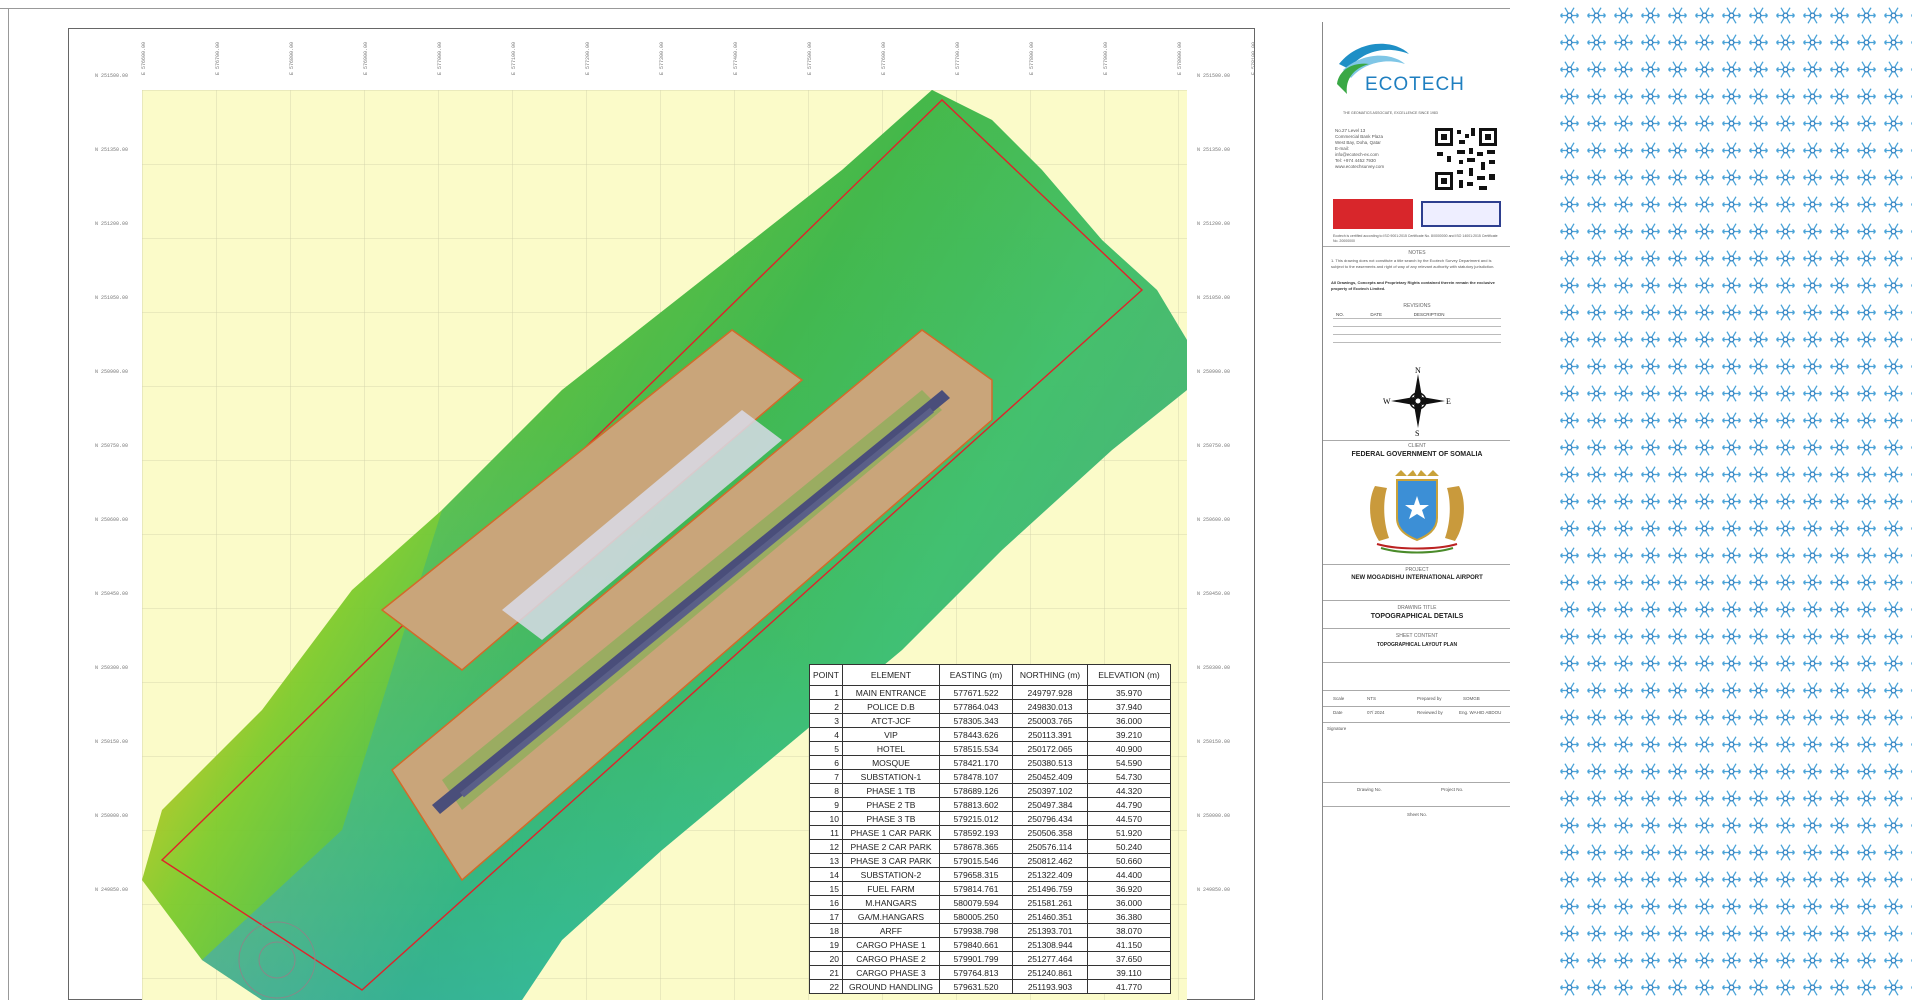 The height and width of the screenshot is (1000, 1912). What do you see at coordinates (112, 224) in the screenshot?
I see `northing-label-left: N 251200.00` at bounding box center [112, 224].